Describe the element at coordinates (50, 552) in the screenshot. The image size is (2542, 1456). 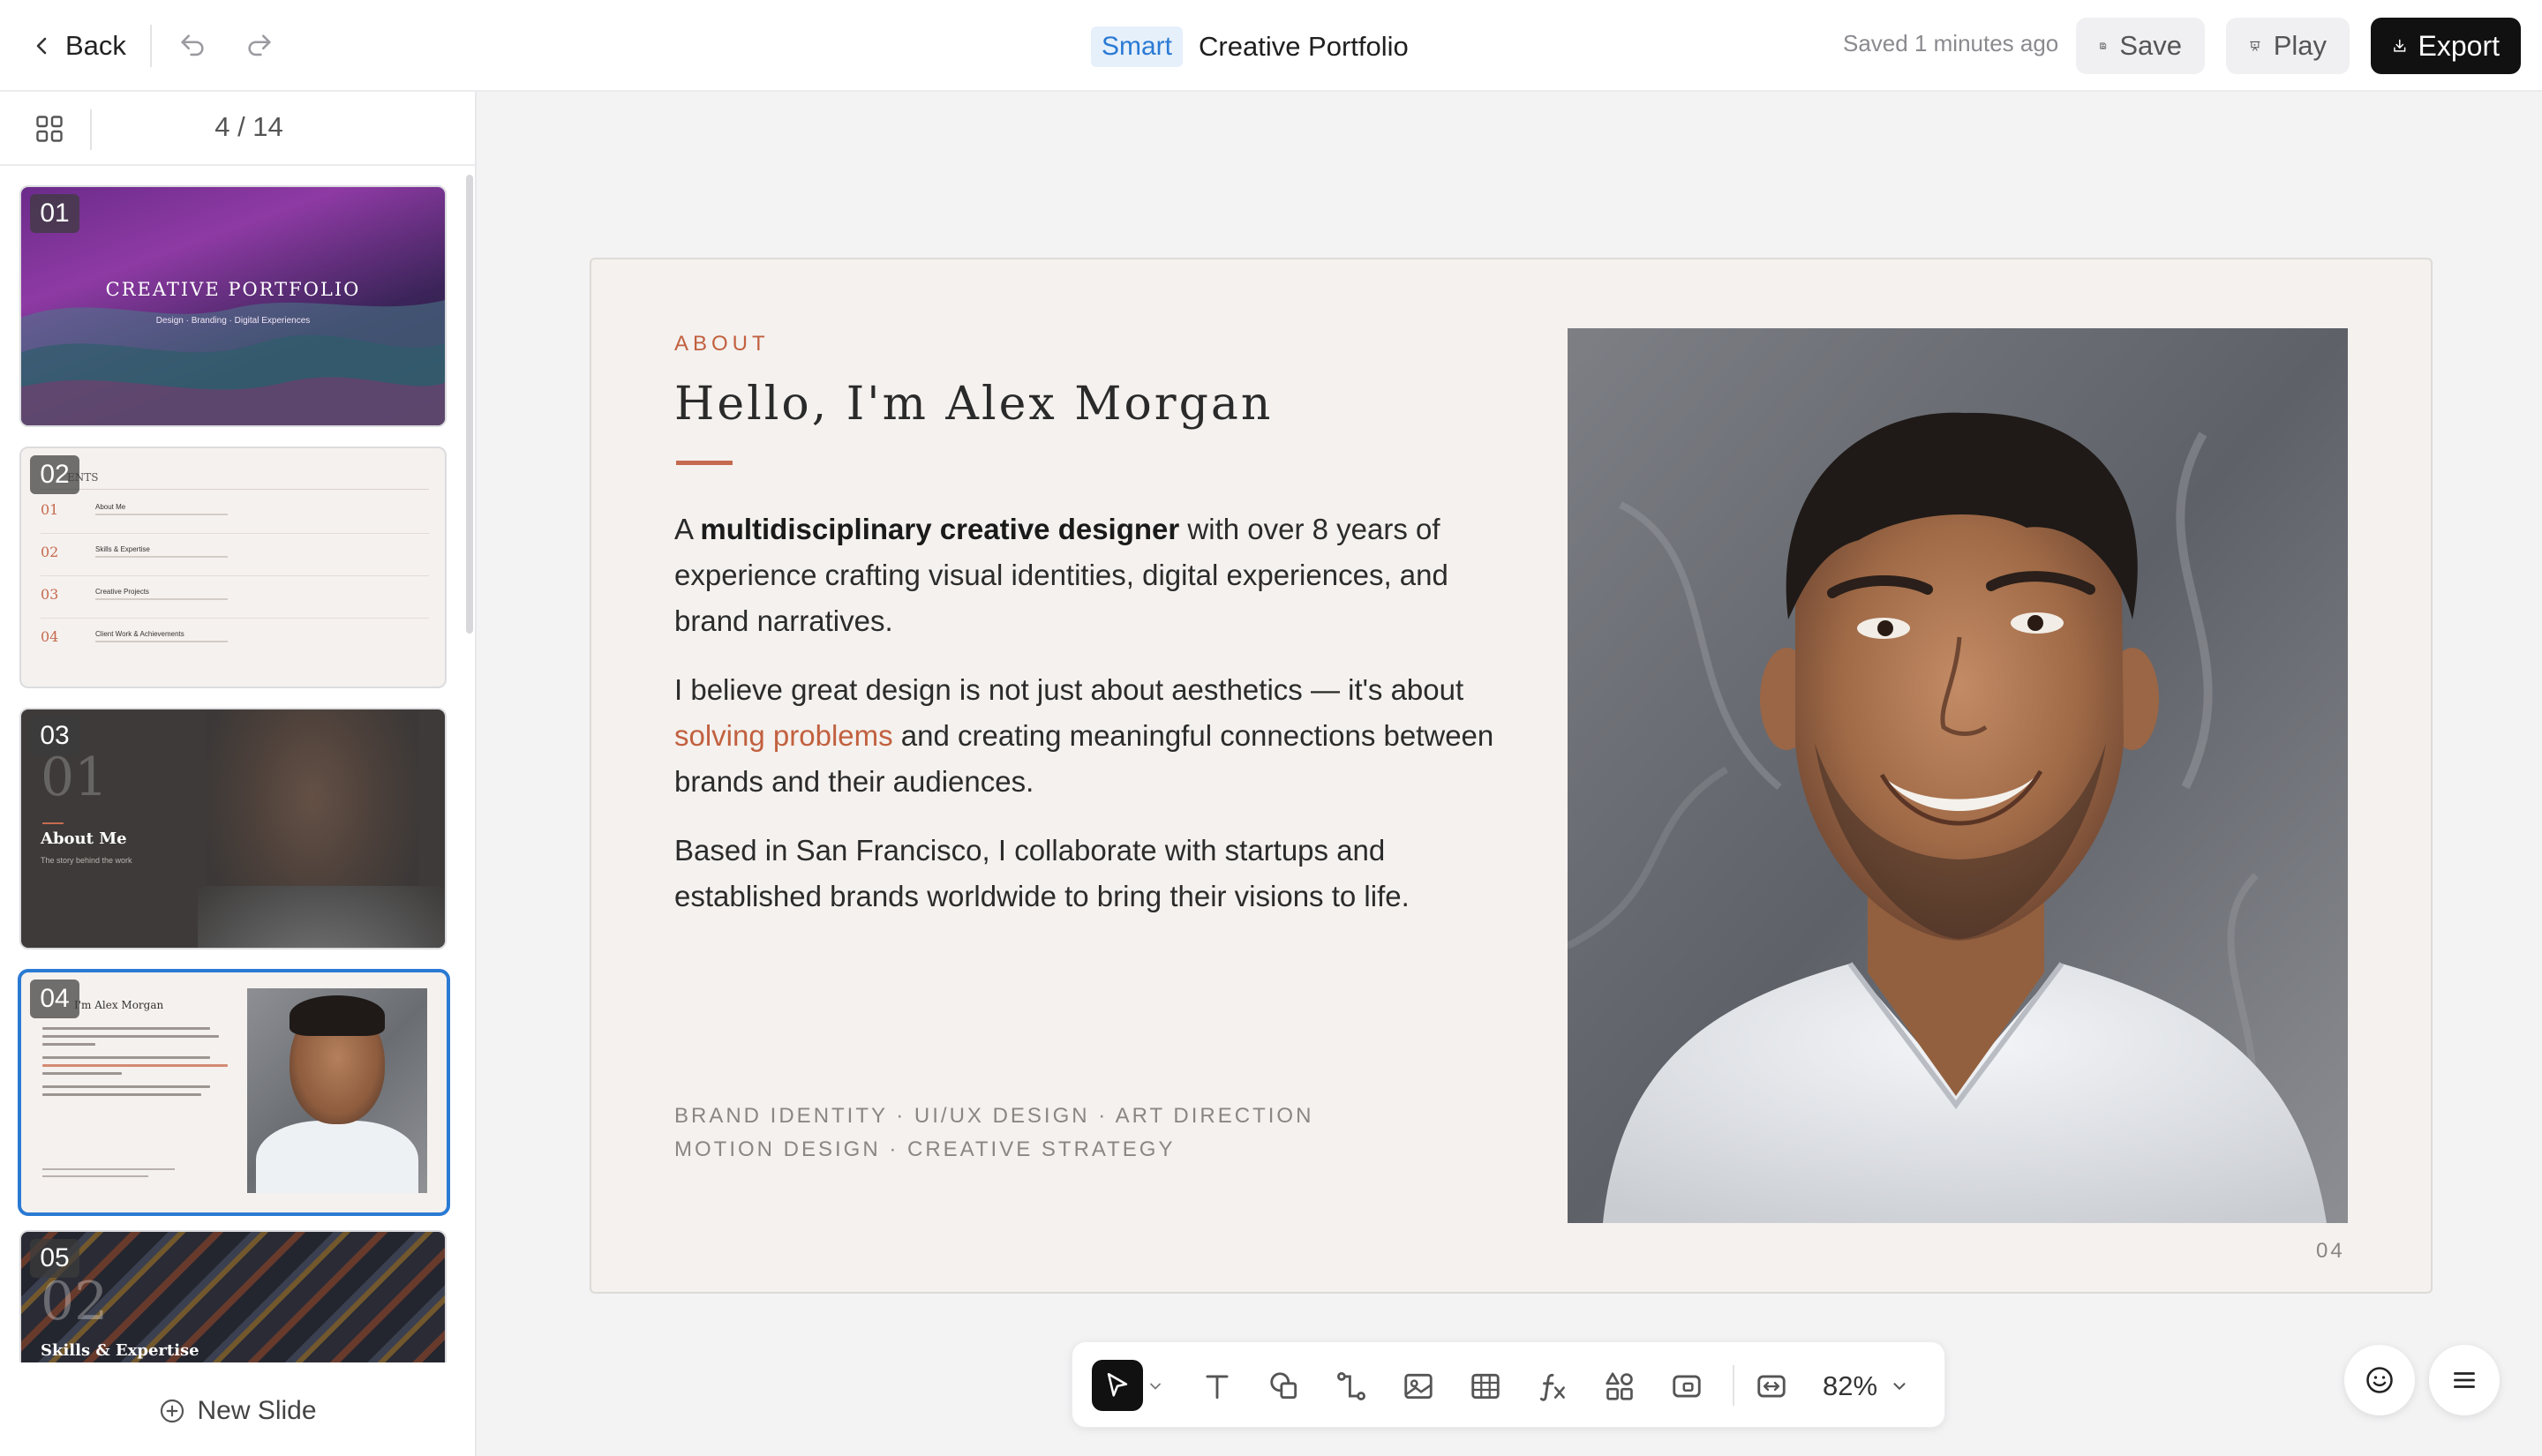
I see `contents-number: 02` at that location.